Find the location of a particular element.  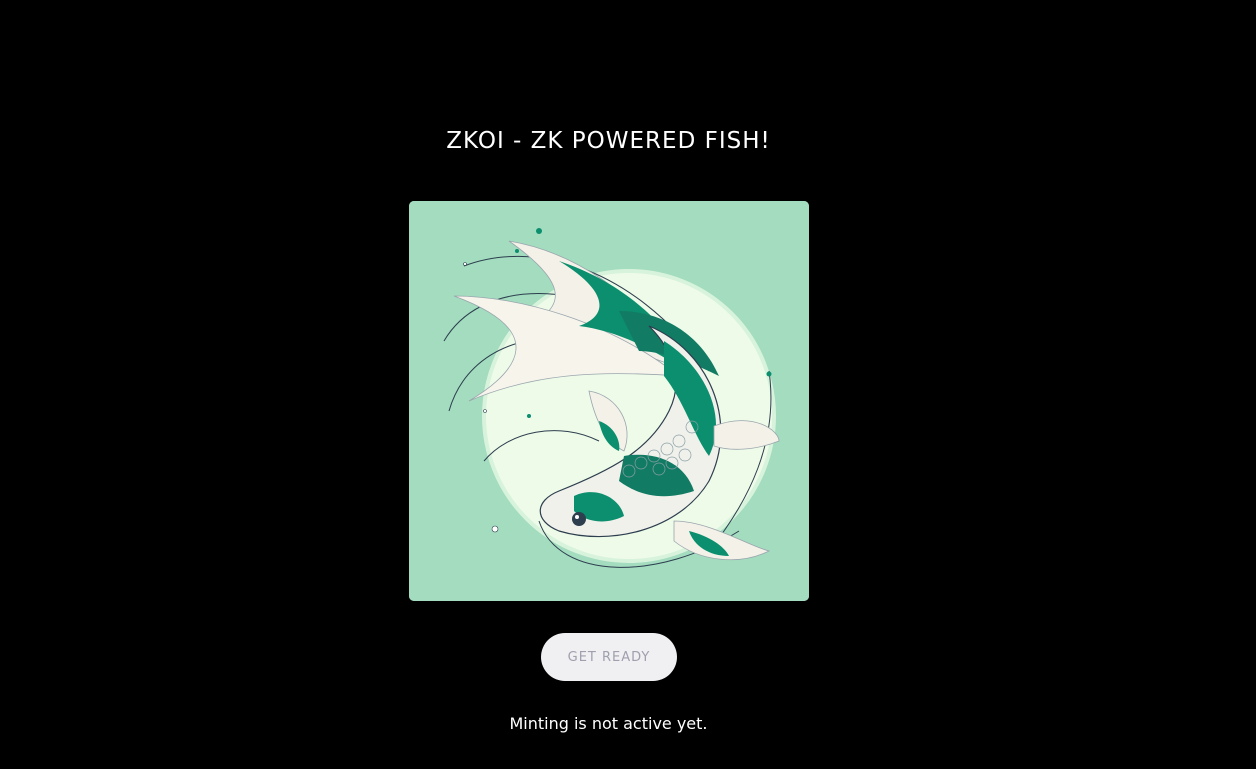

minting-status-text: Minting is not active yet. is located at coordinates (608, 723).